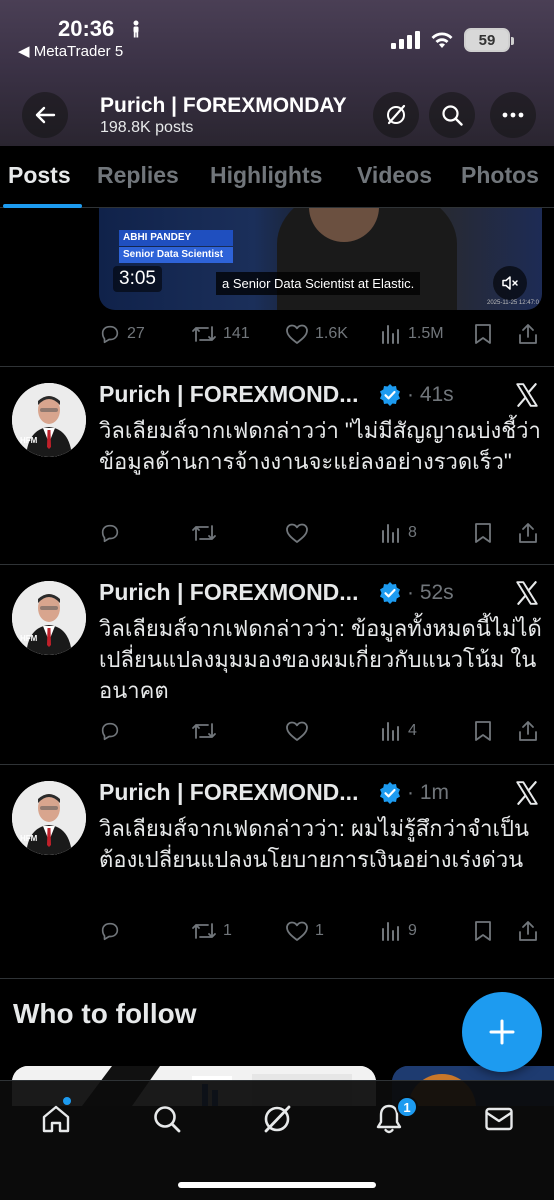 The height and width of the screenshot is (1200, 554). I want to click on plus-icon, so click(502, 1032).